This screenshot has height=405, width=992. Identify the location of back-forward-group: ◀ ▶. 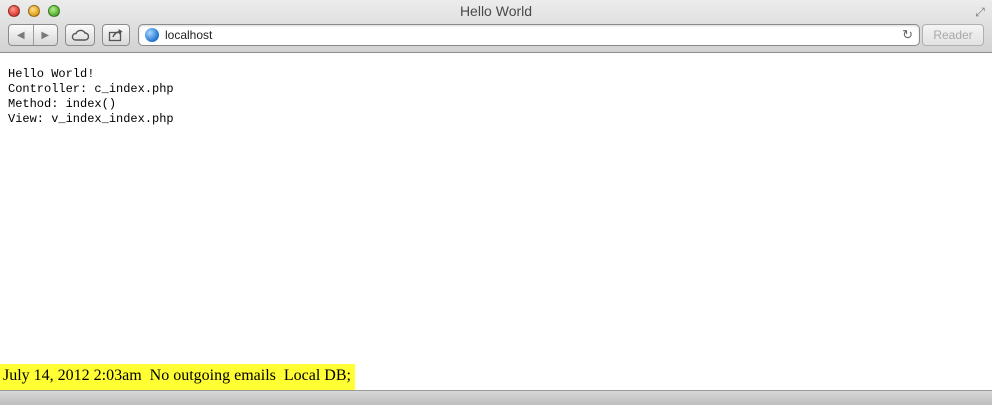
(33, 35).